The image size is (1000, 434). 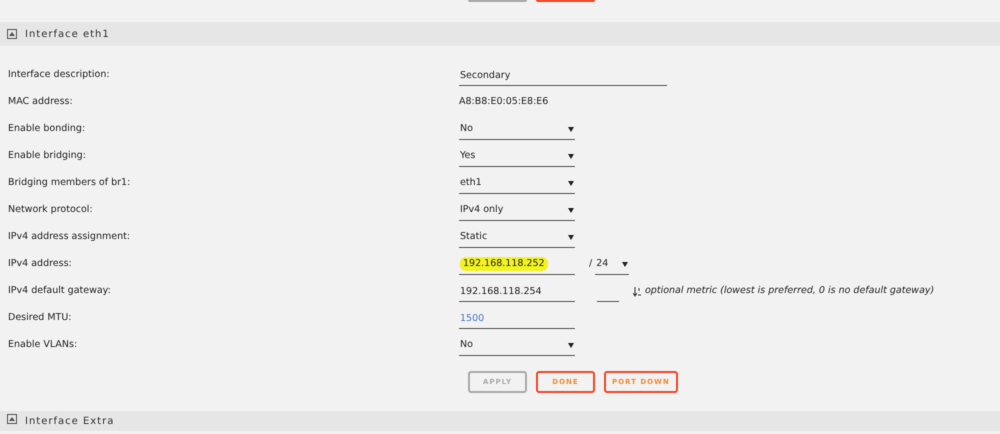 What do you see at coordinates (59, 75) in the screenshot?
I see `field-label: Interface description:` at bounding box center [59, 75].